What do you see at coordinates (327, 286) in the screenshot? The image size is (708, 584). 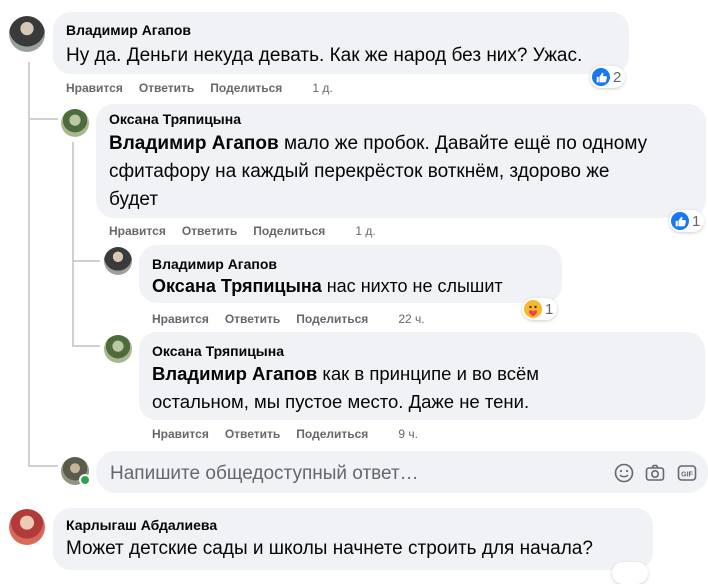 I see `comment-text: Оксана Тряпицына нас нихто не слышит` at bounding box center [327, 286].